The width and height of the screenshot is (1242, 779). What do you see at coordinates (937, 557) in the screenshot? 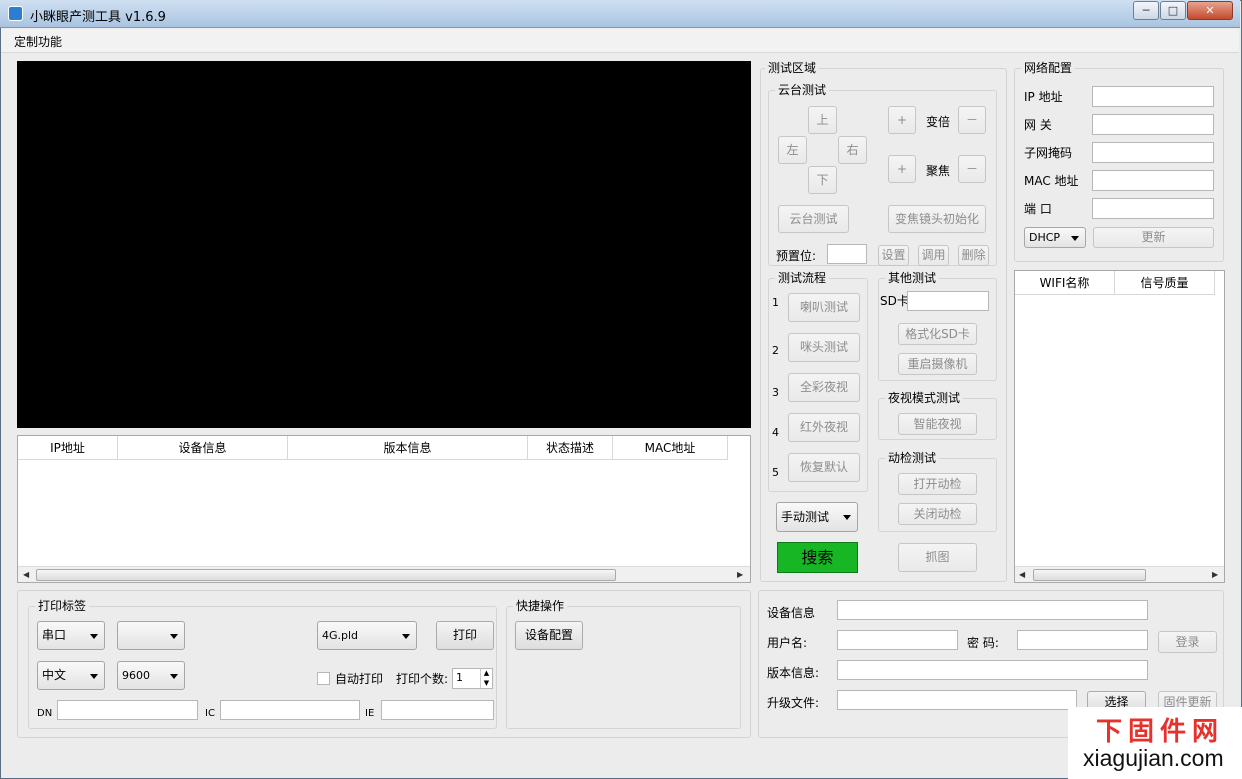
I see `capture-button: 抓图` at bounding box center [937, 557].